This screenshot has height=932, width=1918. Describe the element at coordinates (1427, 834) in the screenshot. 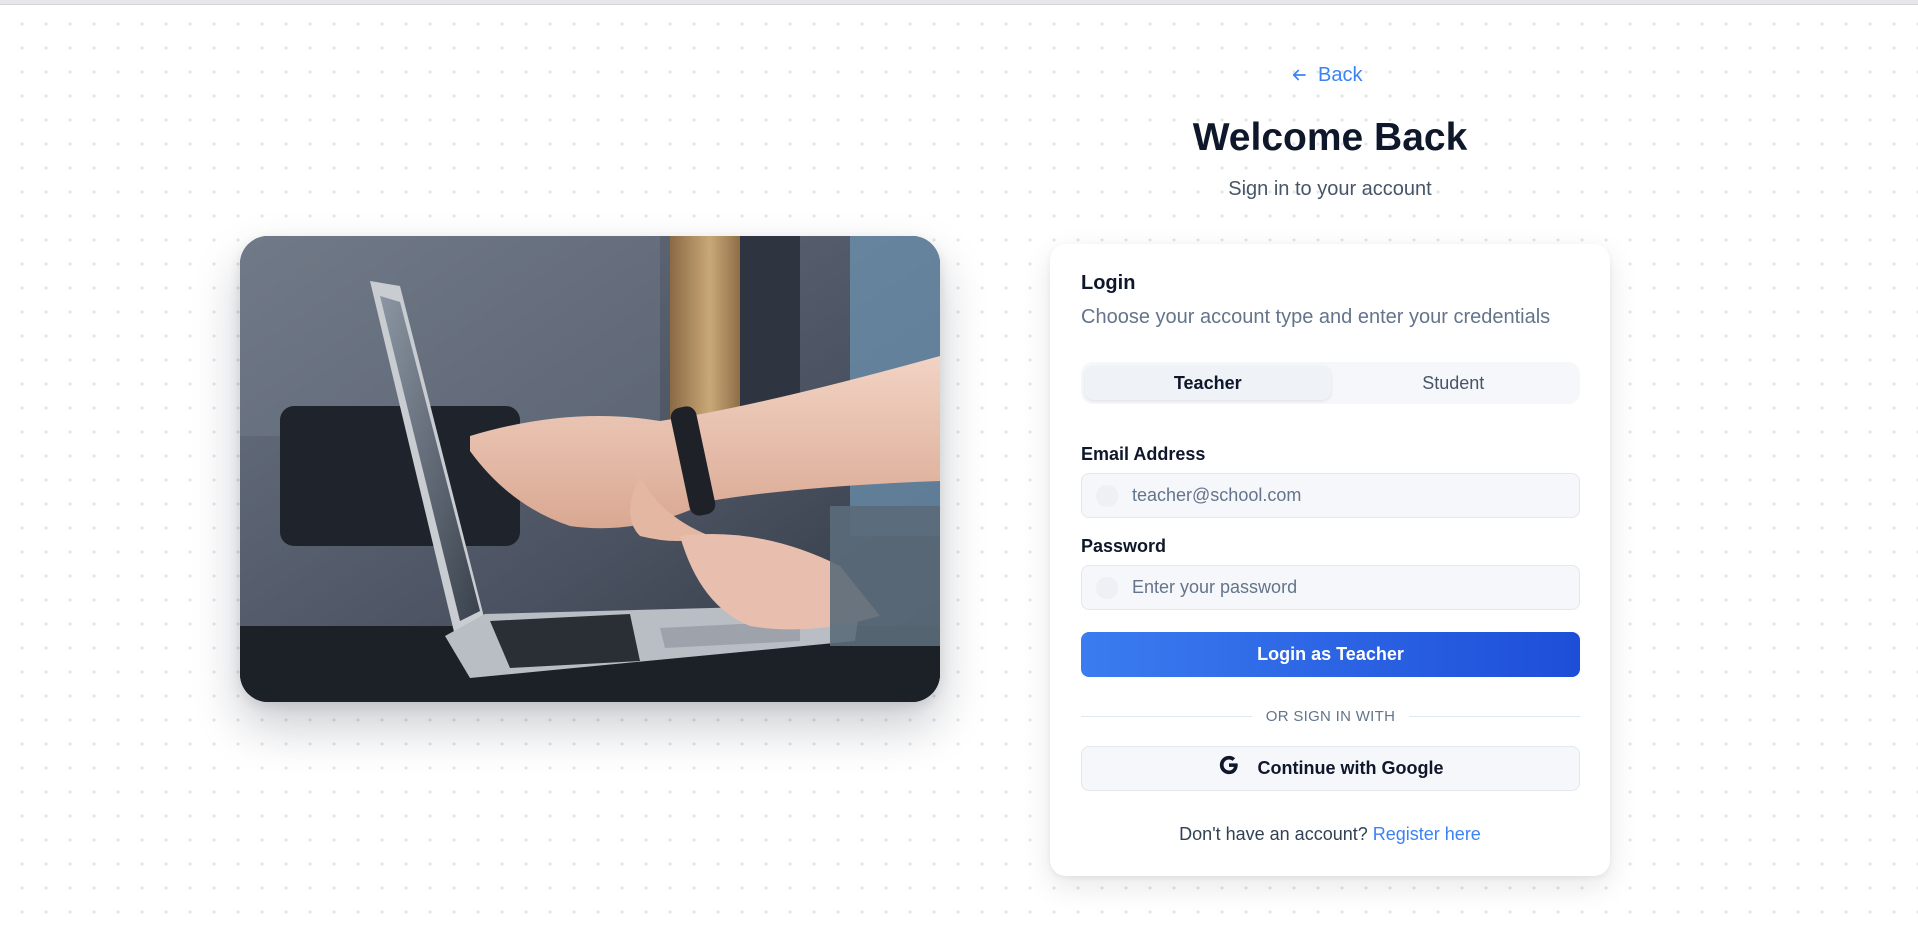

I see `register-link: Register here` at that location.